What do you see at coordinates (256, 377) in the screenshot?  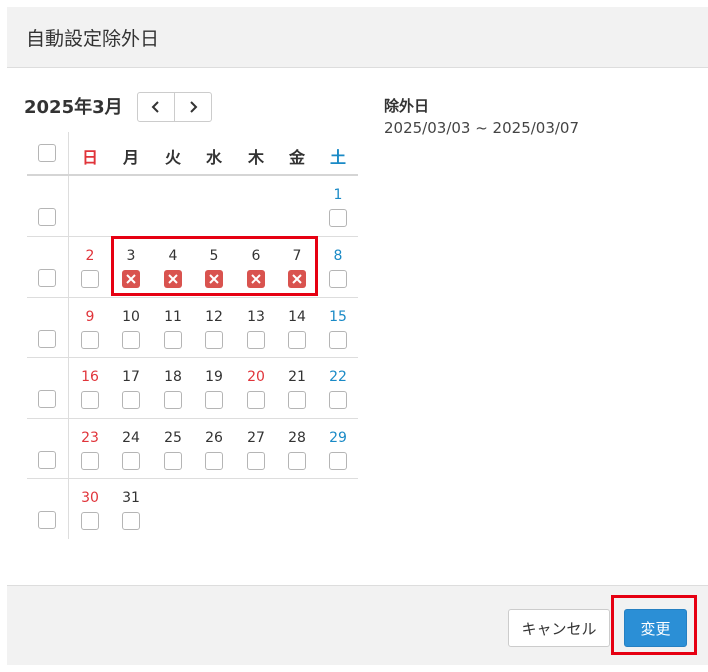 I see `day-number: 20` at bounding box center [256, 377].